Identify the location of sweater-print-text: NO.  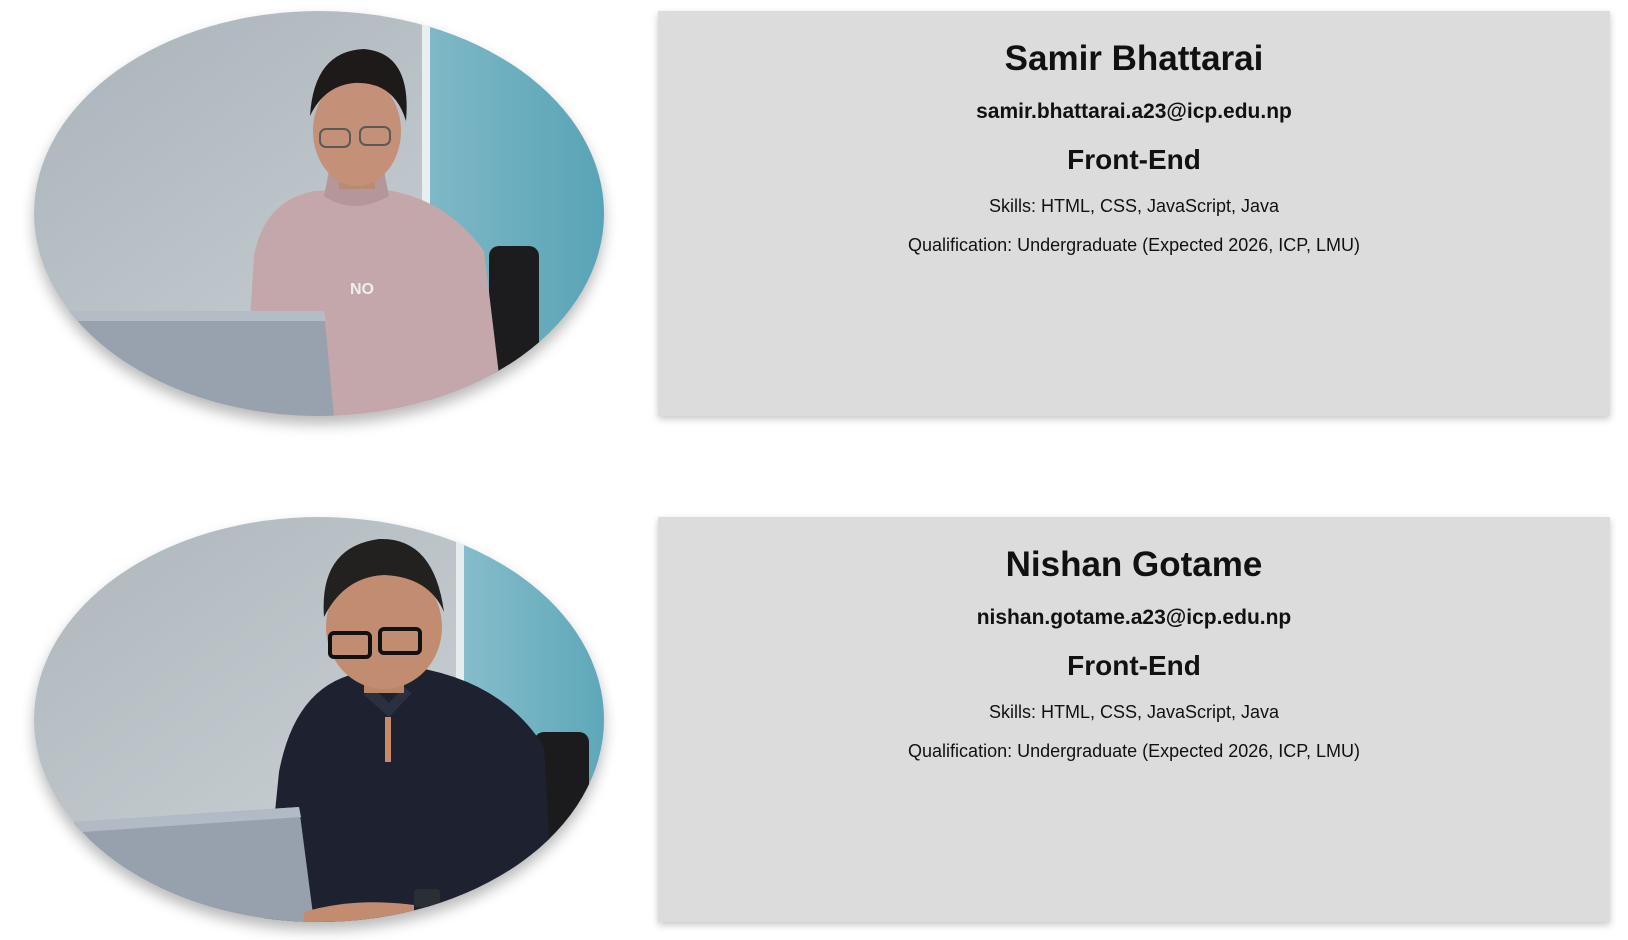
(362, 289).